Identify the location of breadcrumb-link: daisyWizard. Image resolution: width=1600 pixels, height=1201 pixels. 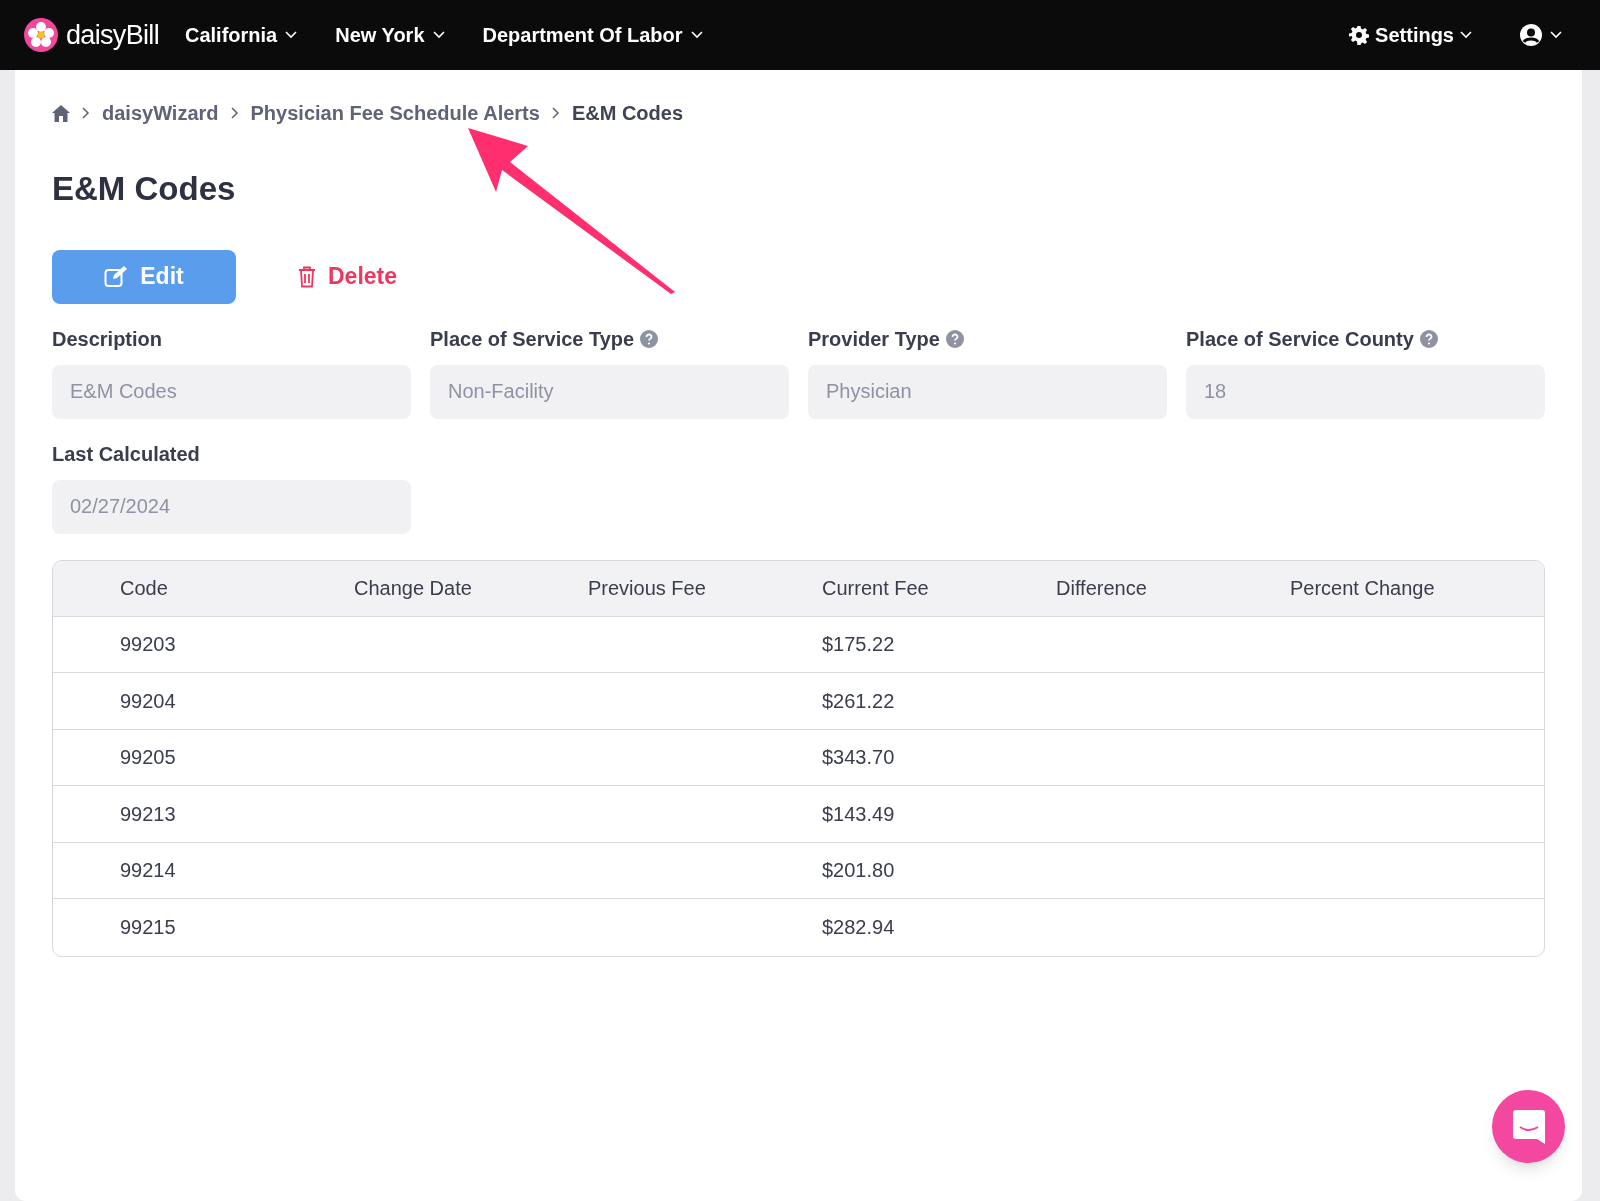
(160, 113).